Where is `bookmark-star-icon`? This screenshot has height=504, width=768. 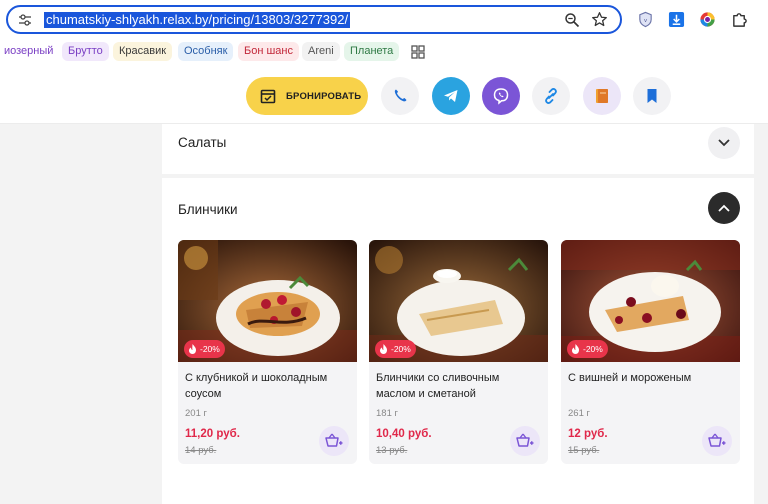
bookmark-star-icon is located at coordinates (599, 19).